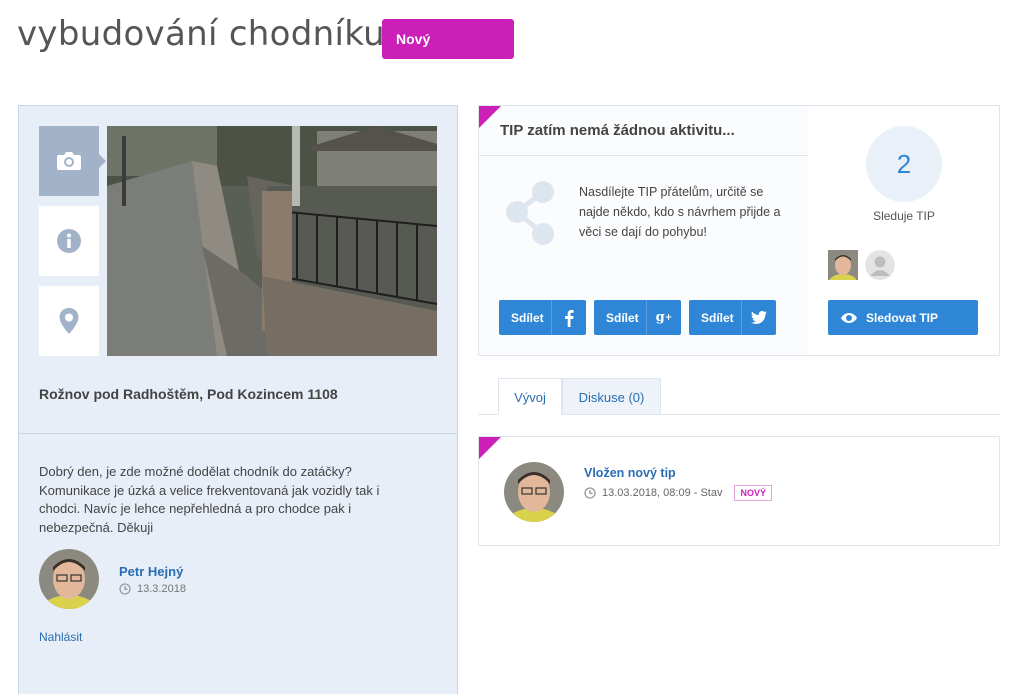  I want to click on camera-icon, so click(69, 161).